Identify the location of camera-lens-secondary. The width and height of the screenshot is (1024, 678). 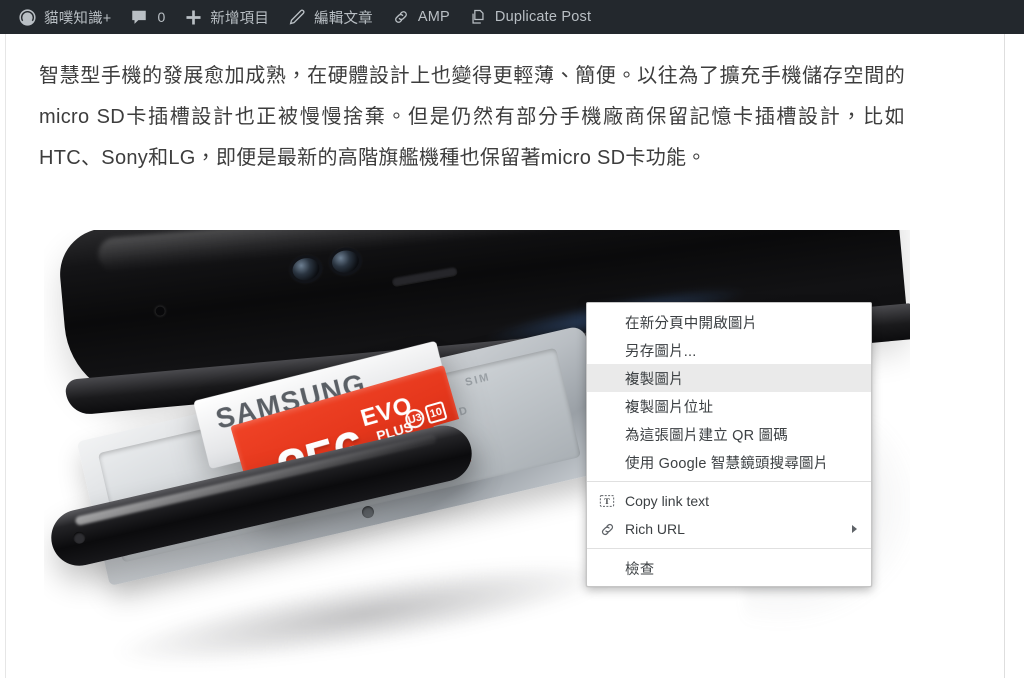
(345, 261).